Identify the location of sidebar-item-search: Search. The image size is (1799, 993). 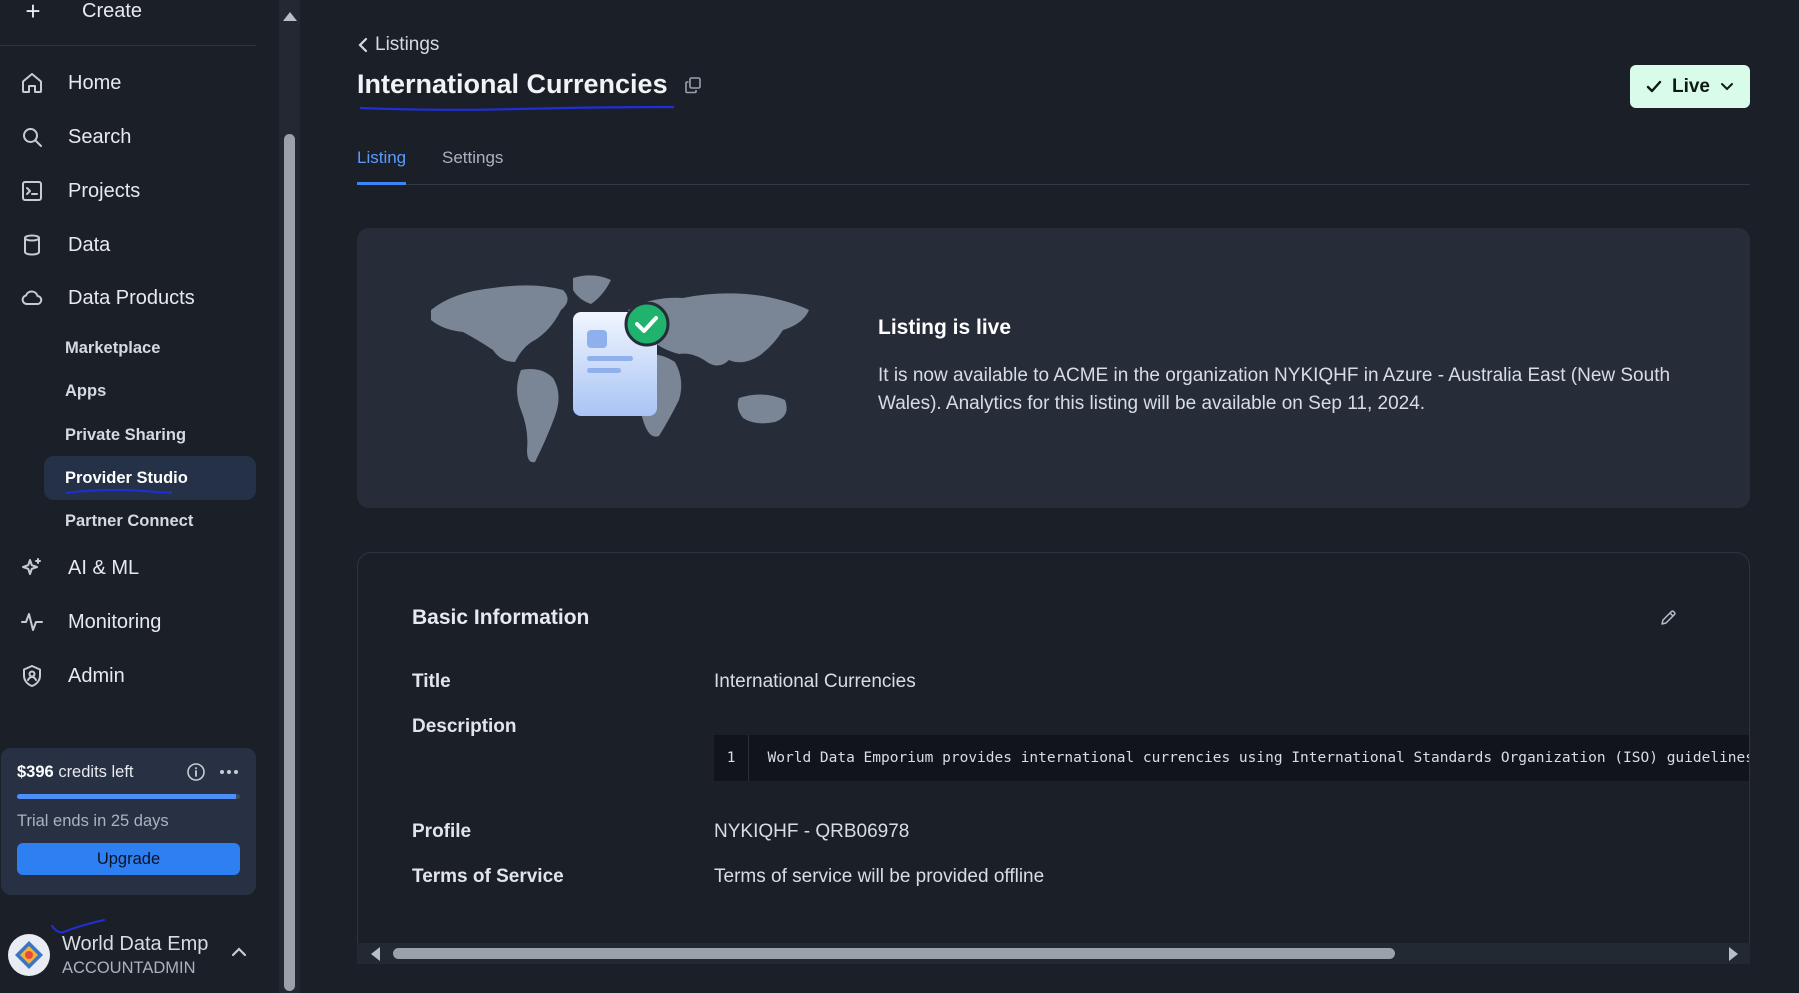
(74, 137).